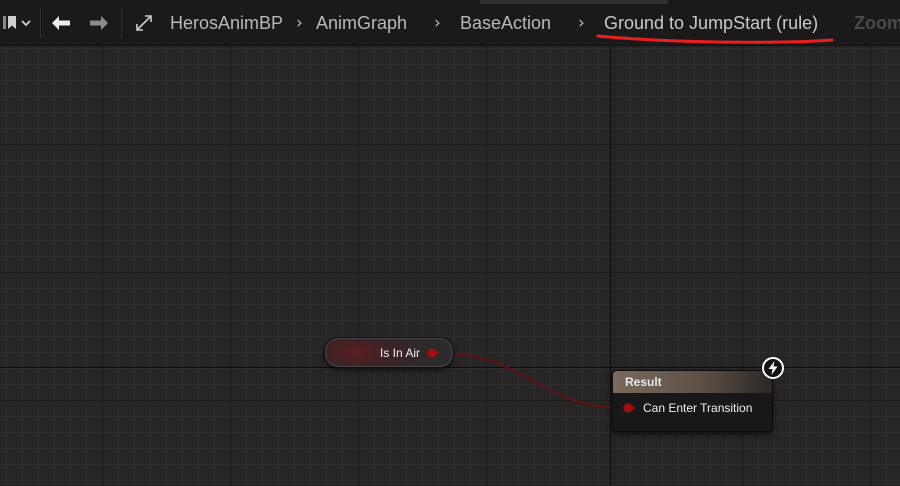 The height and width of the screenshot is (486, 900). I want to click on lightning-bolt-icon, so click(773, 368).